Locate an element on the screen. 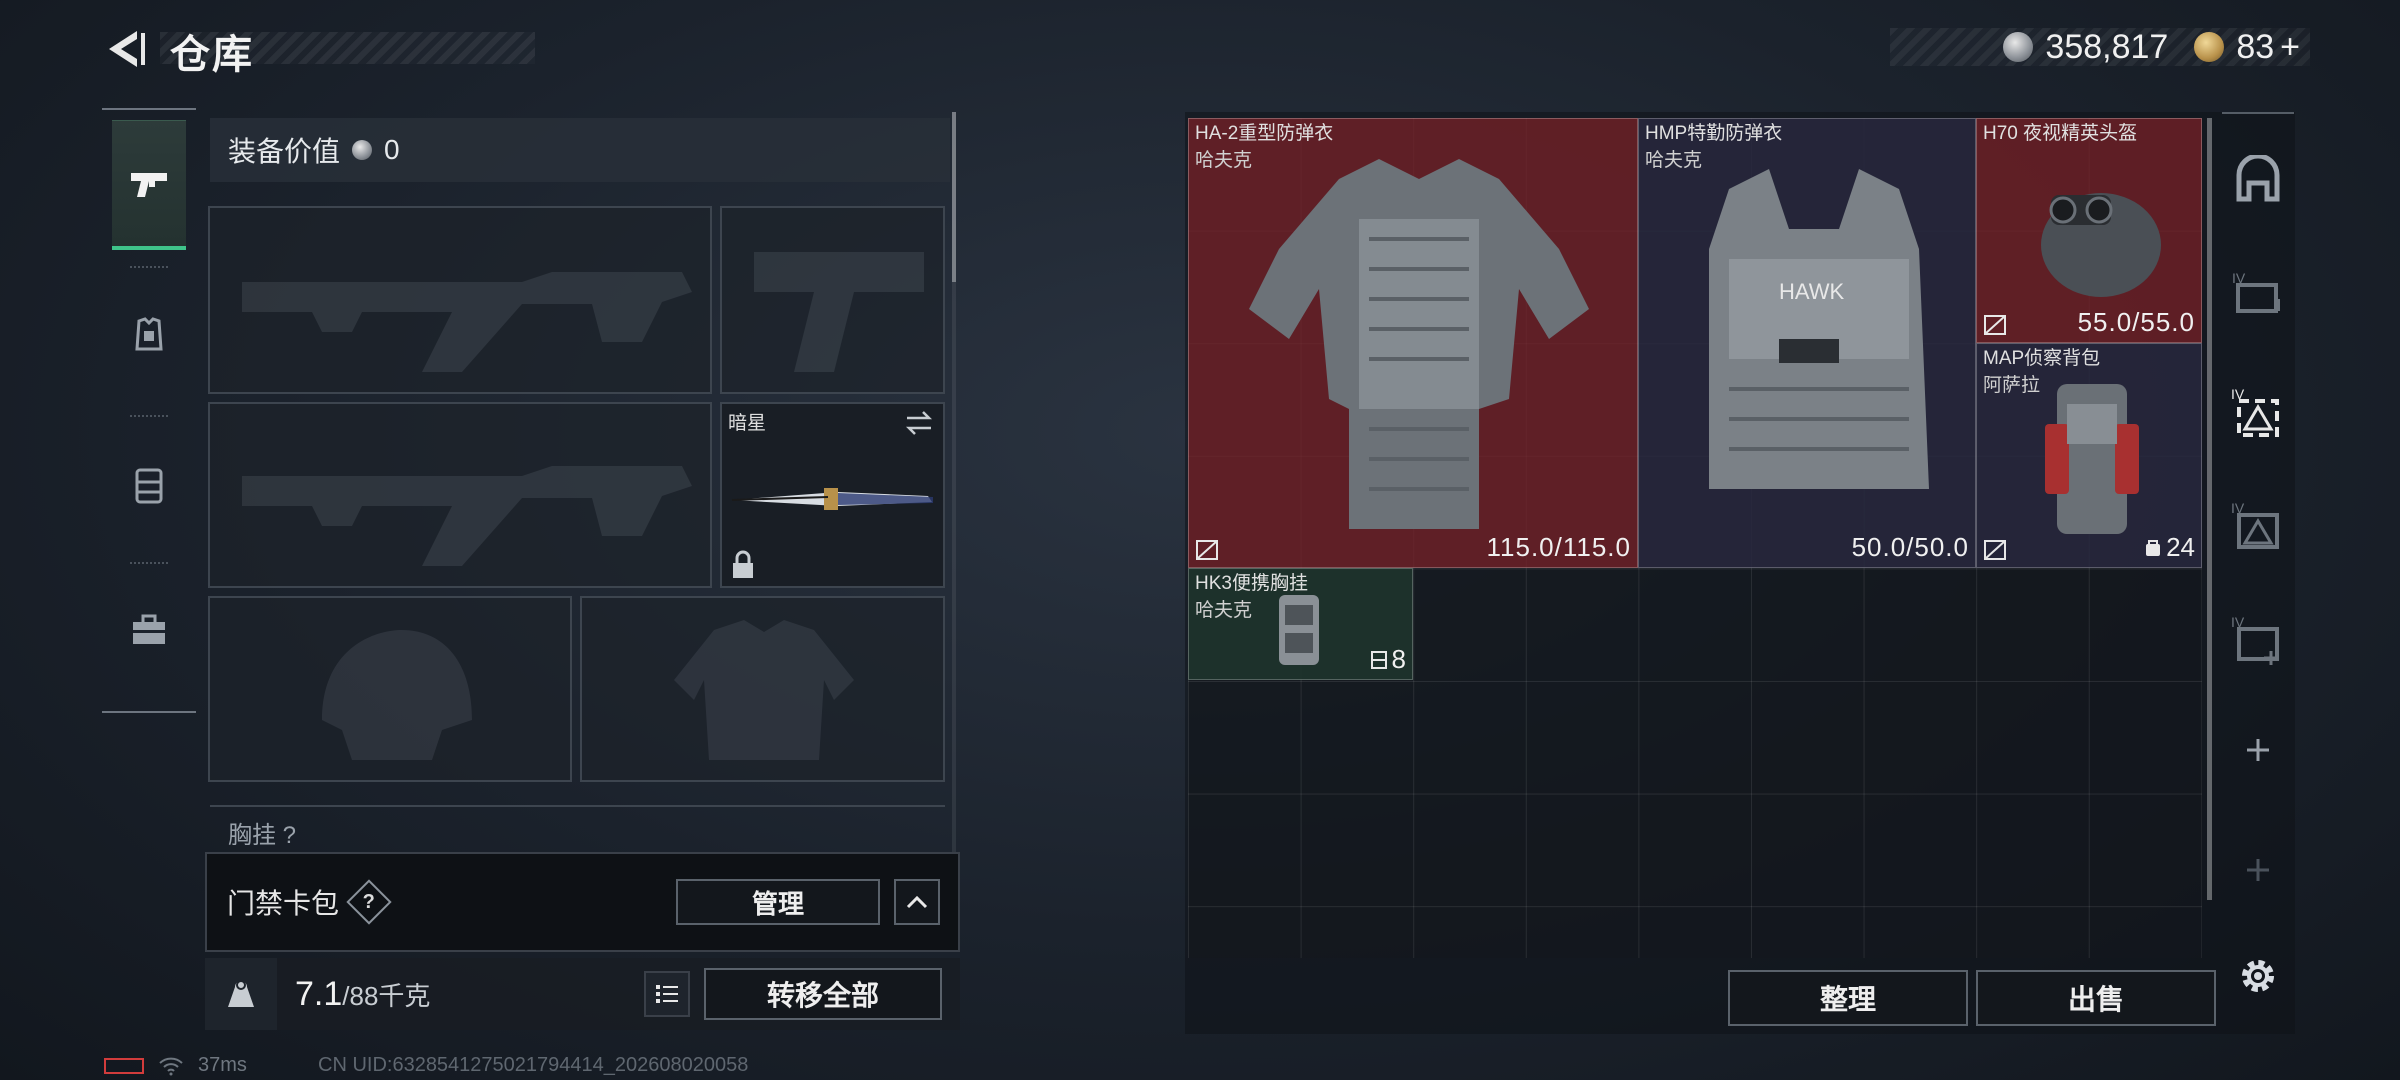  expand-button is located at coordinates (917, 902).